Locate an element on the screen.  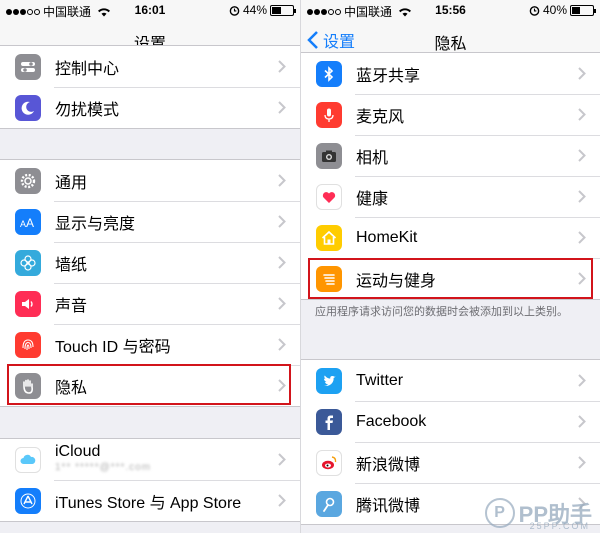
row-label: 显示与亮度 is located at coordinates (95, 224).